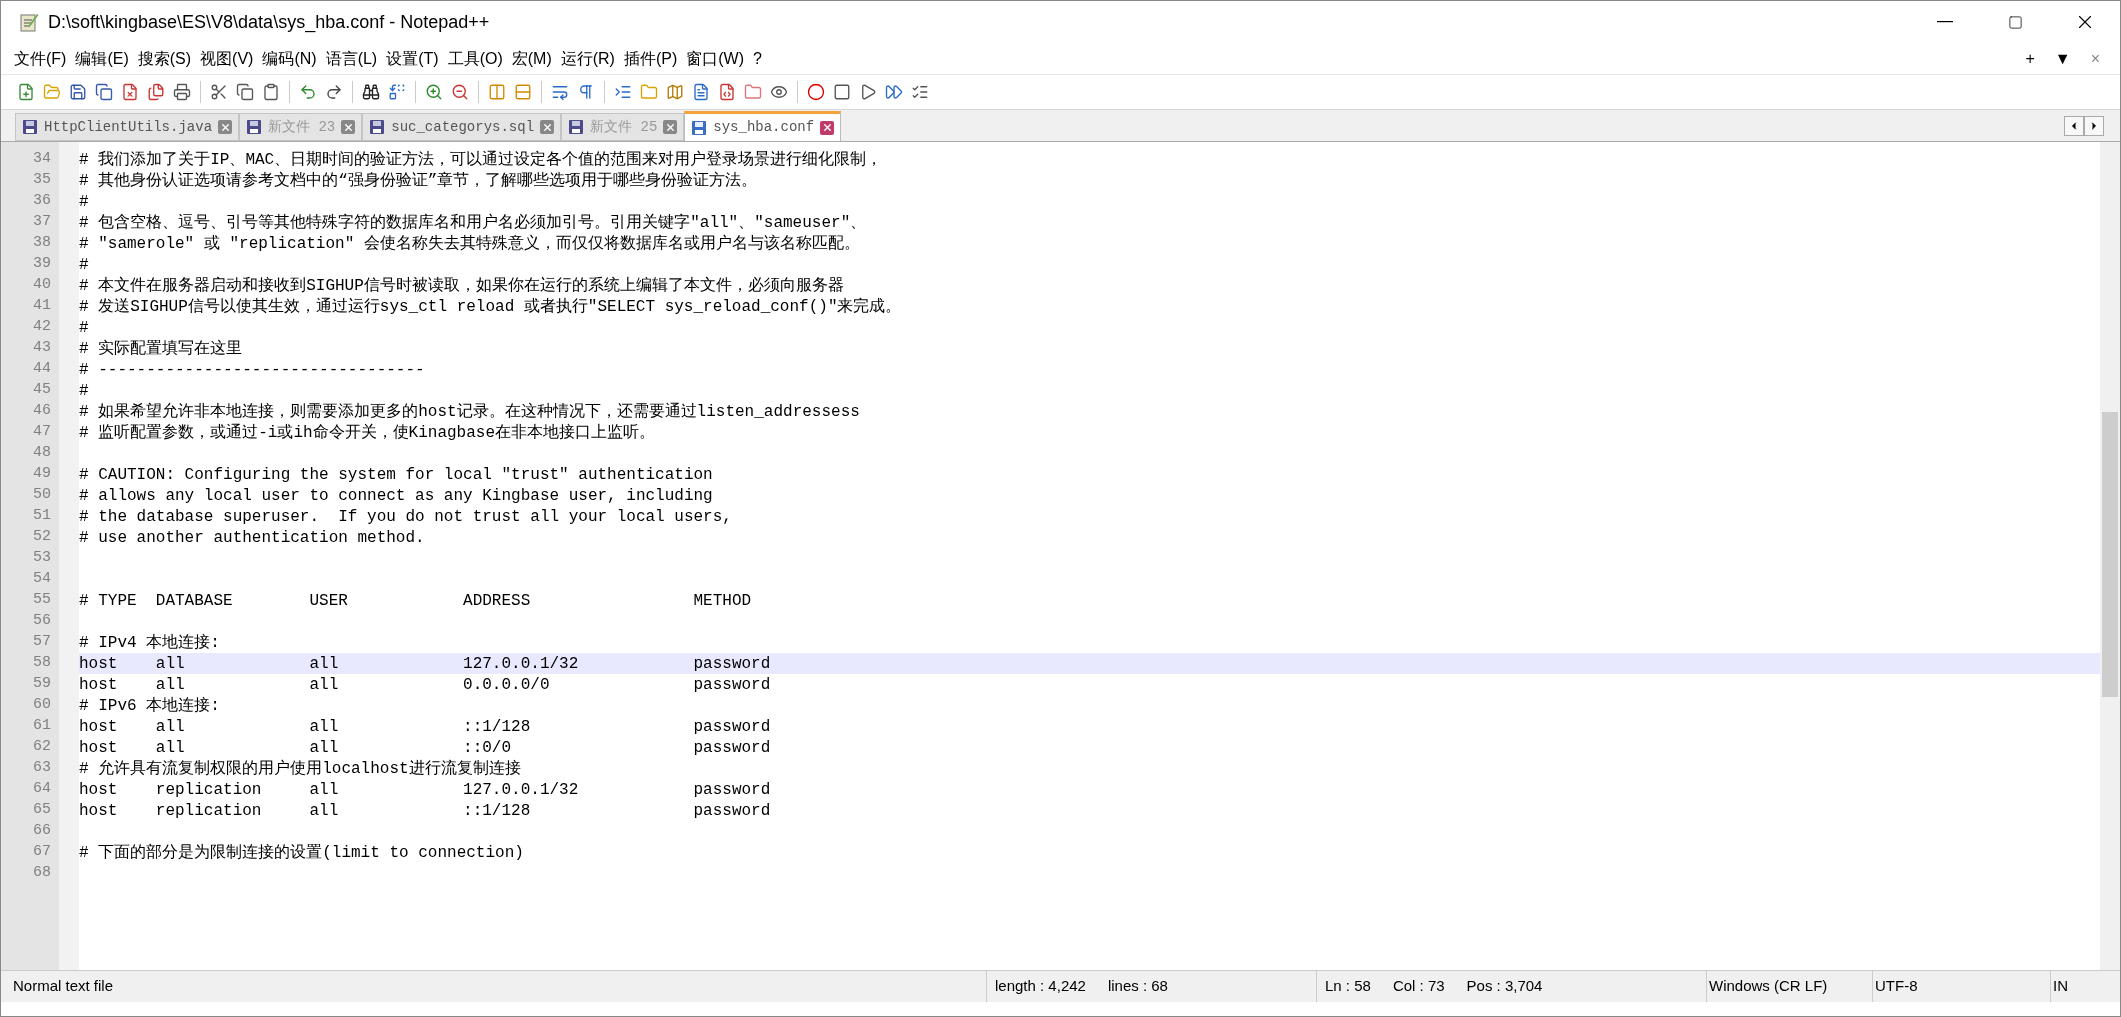 The width and height of the screenshot is (2121, 1017). I want to click on tab-label: sys_hba.conf, so click(764, 127).